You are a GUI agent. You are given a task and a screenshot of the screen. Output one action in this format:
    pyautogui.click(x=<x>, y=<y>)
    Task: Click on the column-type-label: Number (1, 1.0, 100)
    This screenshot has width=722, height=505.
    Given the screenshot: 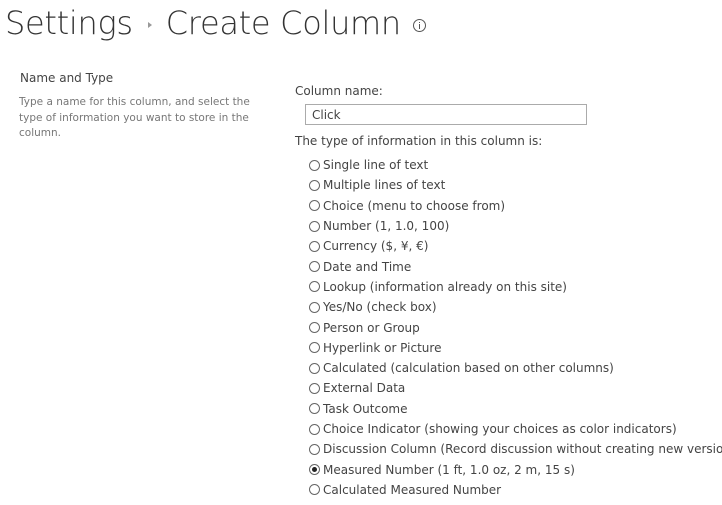 What is the action you would take?
    pyautogui.click(x=386, y=226)
    